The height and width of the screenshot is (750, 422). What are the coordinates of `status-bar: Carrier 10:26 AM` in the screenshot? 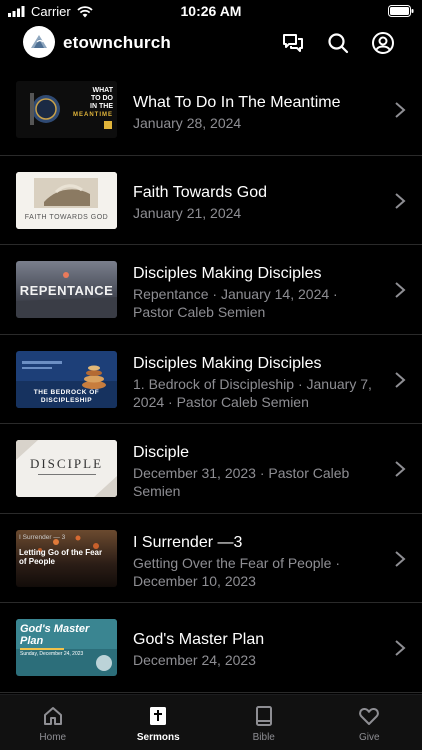 It's located at (211, 11).